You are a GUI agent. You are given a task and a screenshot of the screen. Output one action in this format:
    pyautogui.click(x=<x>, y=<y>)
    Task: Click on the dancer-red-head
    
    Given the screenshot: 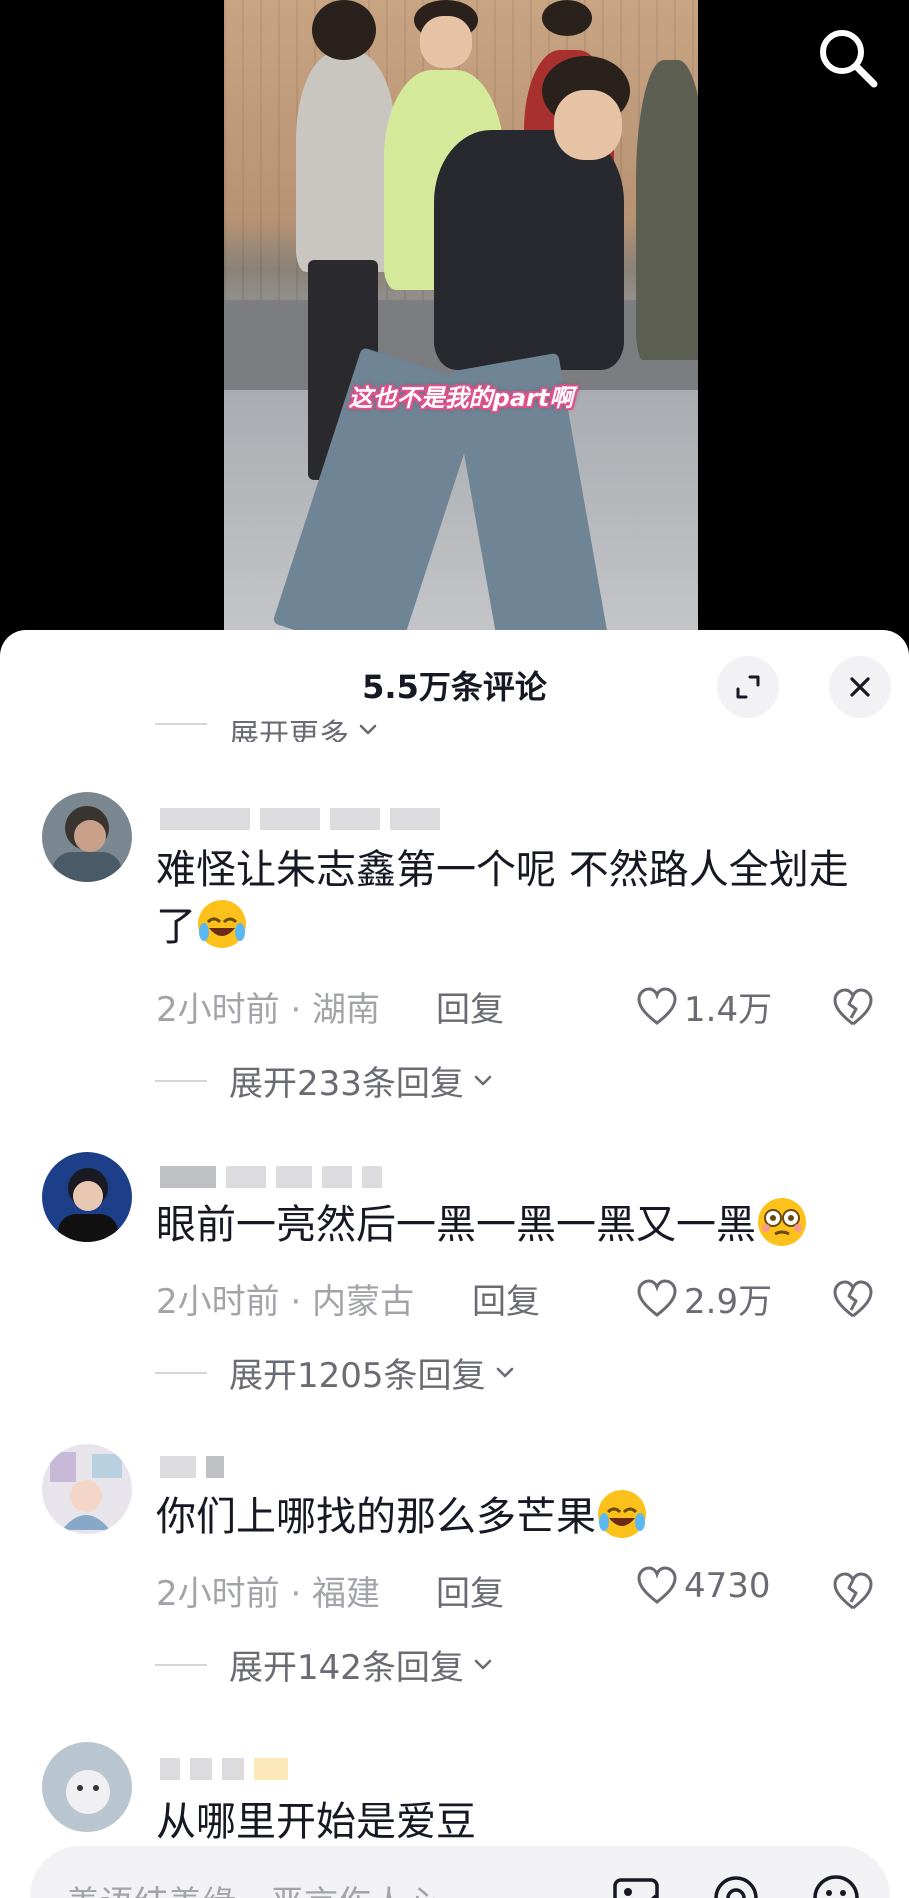 What is the action you would take?
    pyautogui.click(x=567, y=18)
    